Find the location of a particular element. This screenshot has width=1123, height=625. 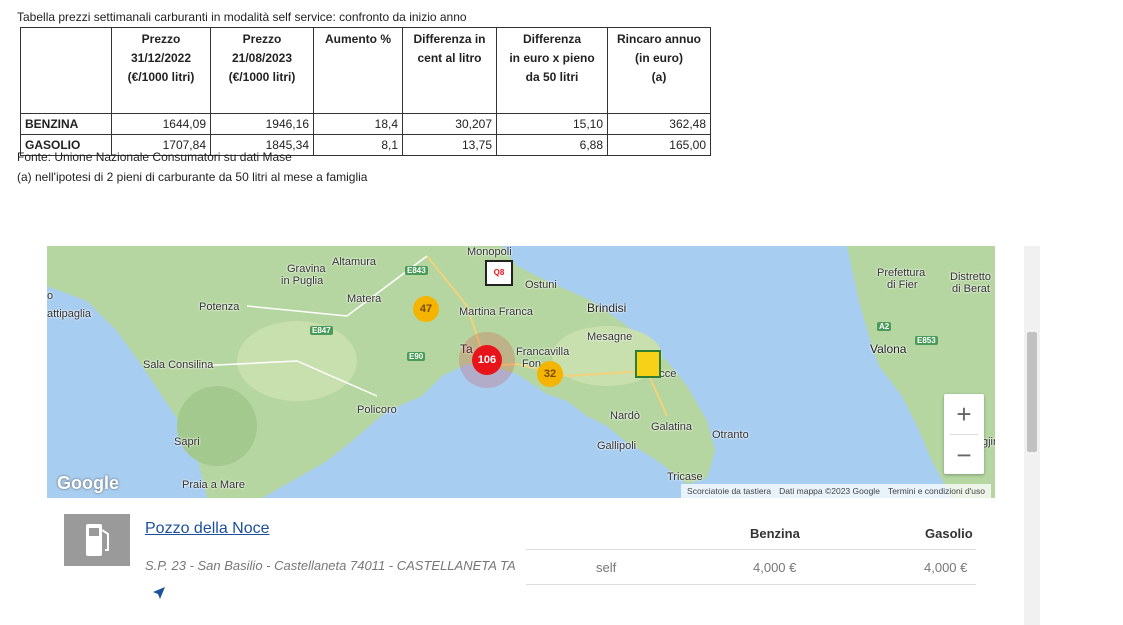

road-sign-e853: E853 is located at coordinates (926, 340).